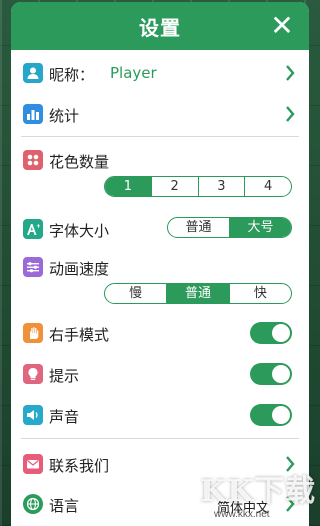 This screenshot has height=526, width=320. I want to click on hint-toggle, so click(271, 374).